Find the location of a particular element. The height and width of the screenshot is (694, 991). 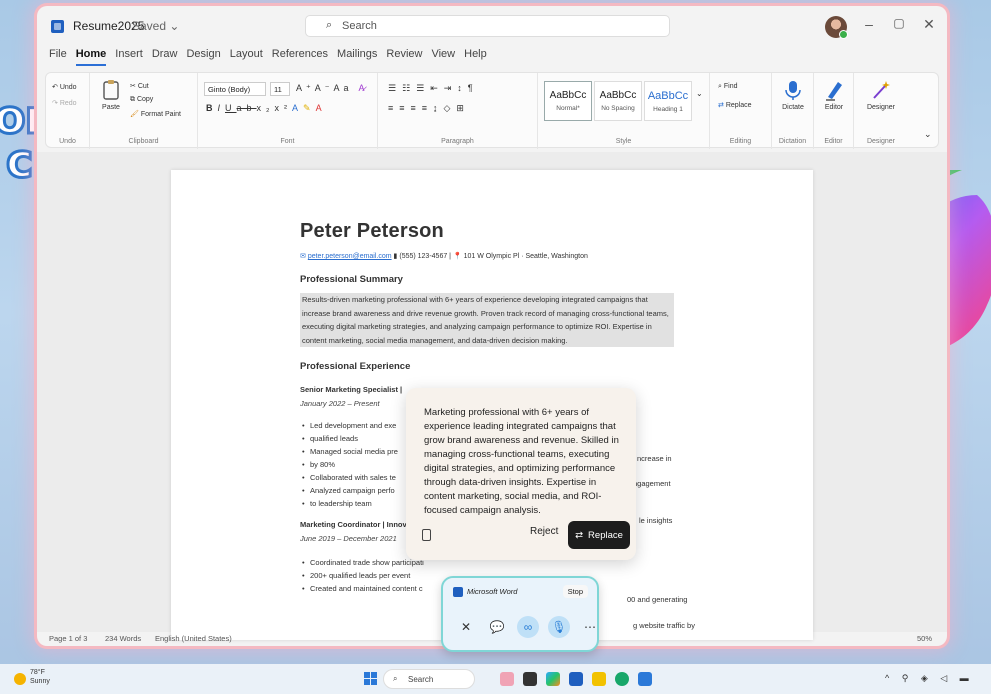

font-size-select: 11 is located at coordinates (280, 89).